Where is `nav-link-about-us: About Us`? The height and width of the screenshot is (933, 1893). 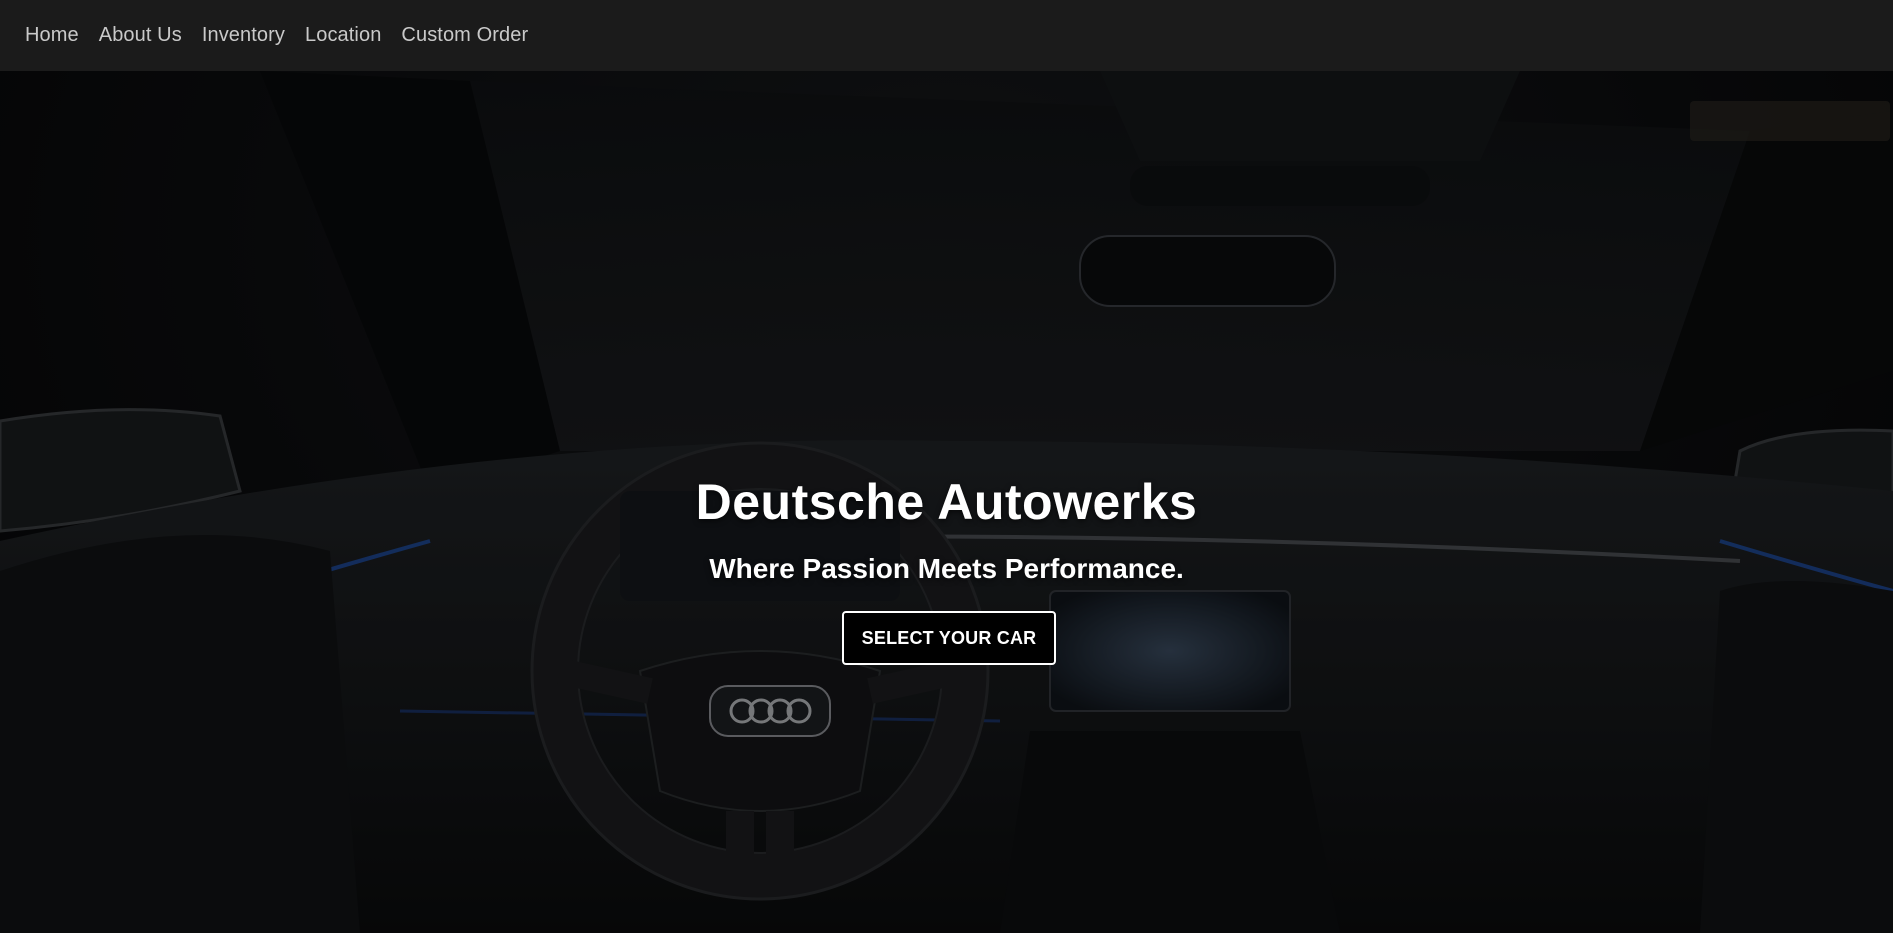 nav-link-about-us: About Us is located at coordinates (140, 35).